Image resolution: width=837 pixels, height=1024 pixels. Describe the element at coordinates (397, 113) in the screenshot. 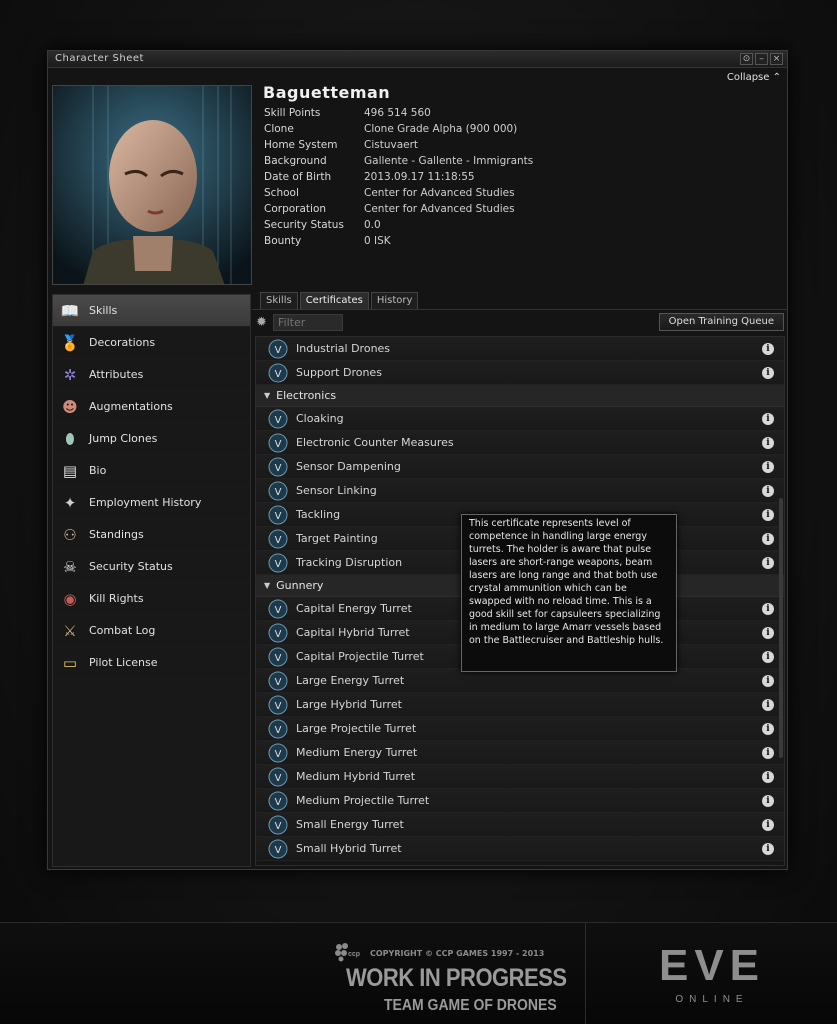

I see `info-value: 496 514 560` at that location.